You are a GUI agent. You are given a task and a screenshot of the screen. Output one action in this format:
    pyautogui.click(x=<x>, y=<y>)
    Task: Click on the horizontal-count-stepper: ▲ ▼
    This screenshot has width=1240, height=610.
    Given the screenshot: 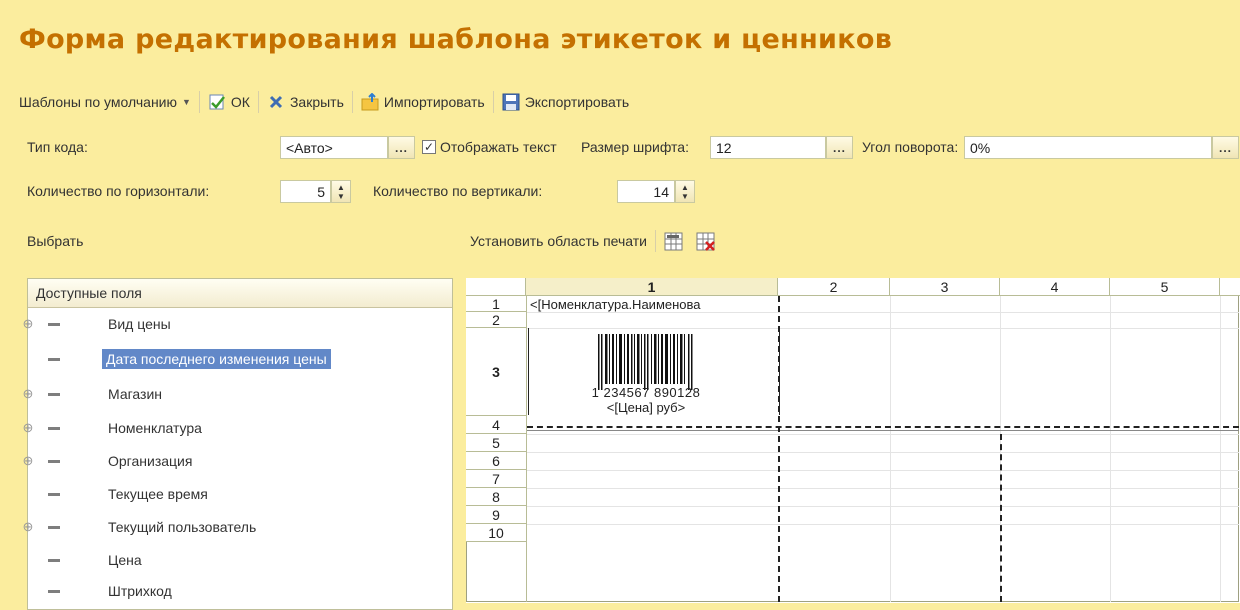 What is the action you would take?
    pyautogui.click(x=341, y=191)
    